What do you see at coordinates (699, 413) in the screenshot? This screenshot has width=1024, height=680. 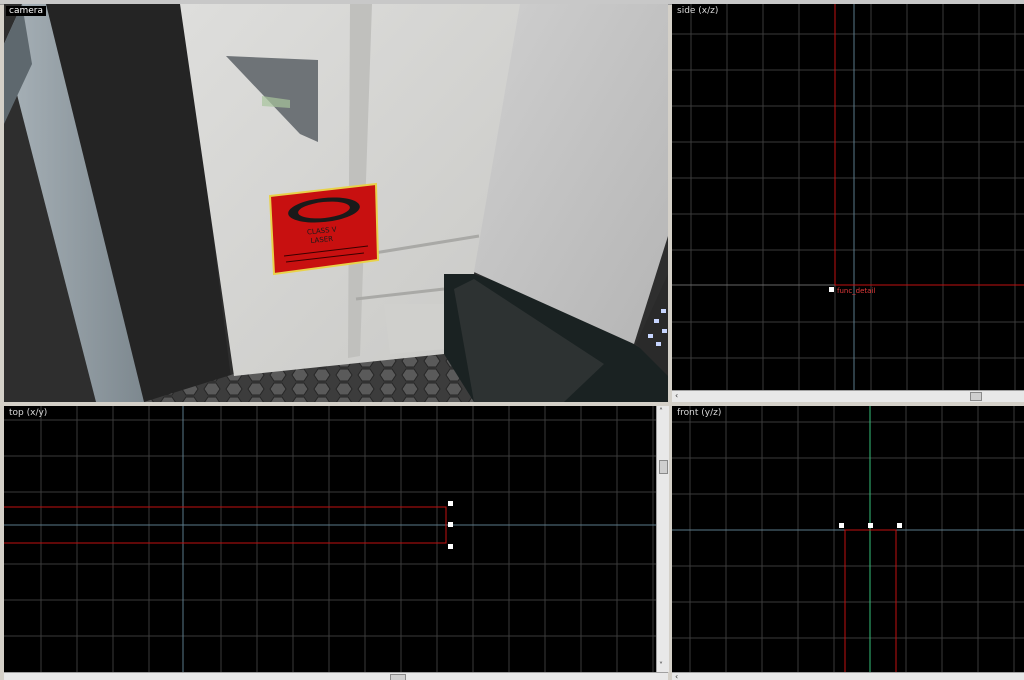 I see `front-viewport-label: front (y/z)` at bounding box center [699, 413].